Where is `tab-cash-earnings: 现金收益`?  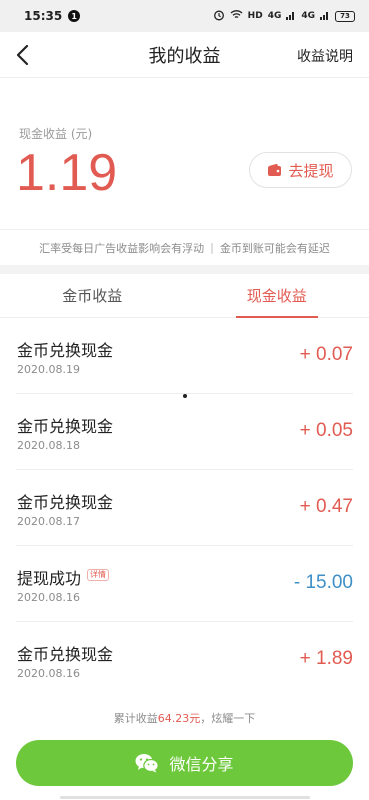
tab-cash-earnings: 现金收益 is located at coordinates (277, 296).